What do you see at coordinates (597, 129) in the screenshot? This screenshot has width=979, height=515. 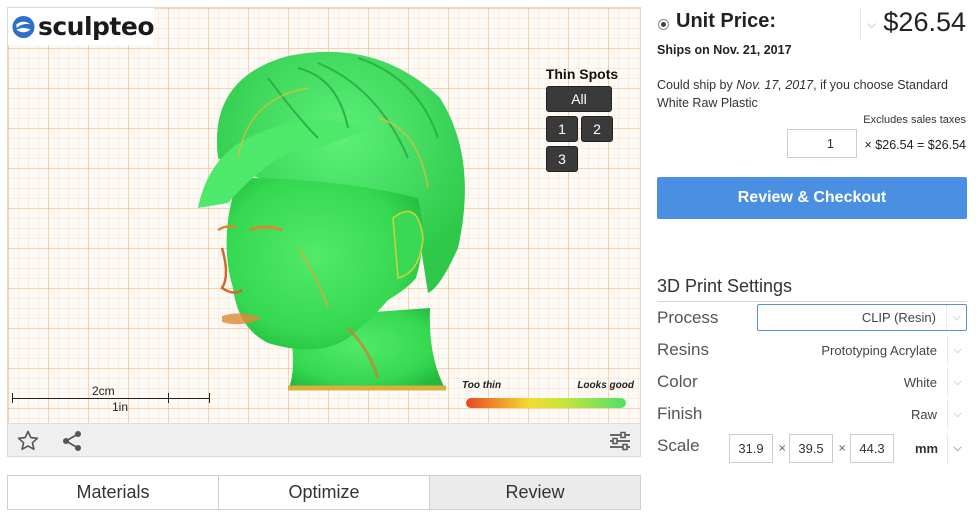 I see `thin-spot-2-button: 2` at bounding box center [597, 129].